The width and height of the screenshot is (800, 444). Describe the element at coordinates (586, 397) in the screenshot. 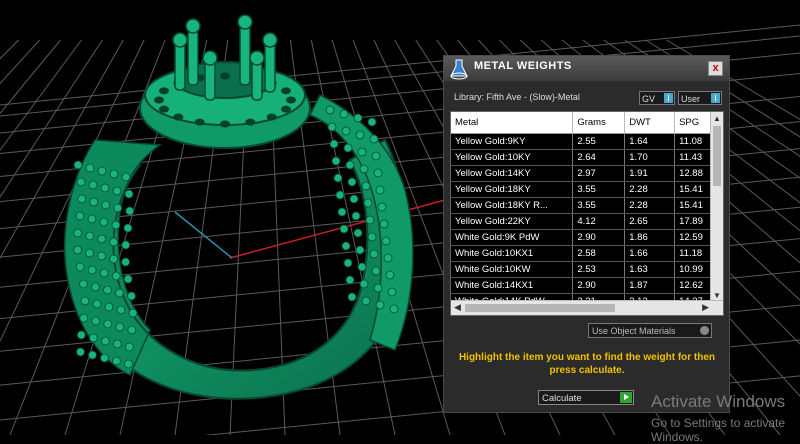

I see `calculate-button: Calculate` at that location.